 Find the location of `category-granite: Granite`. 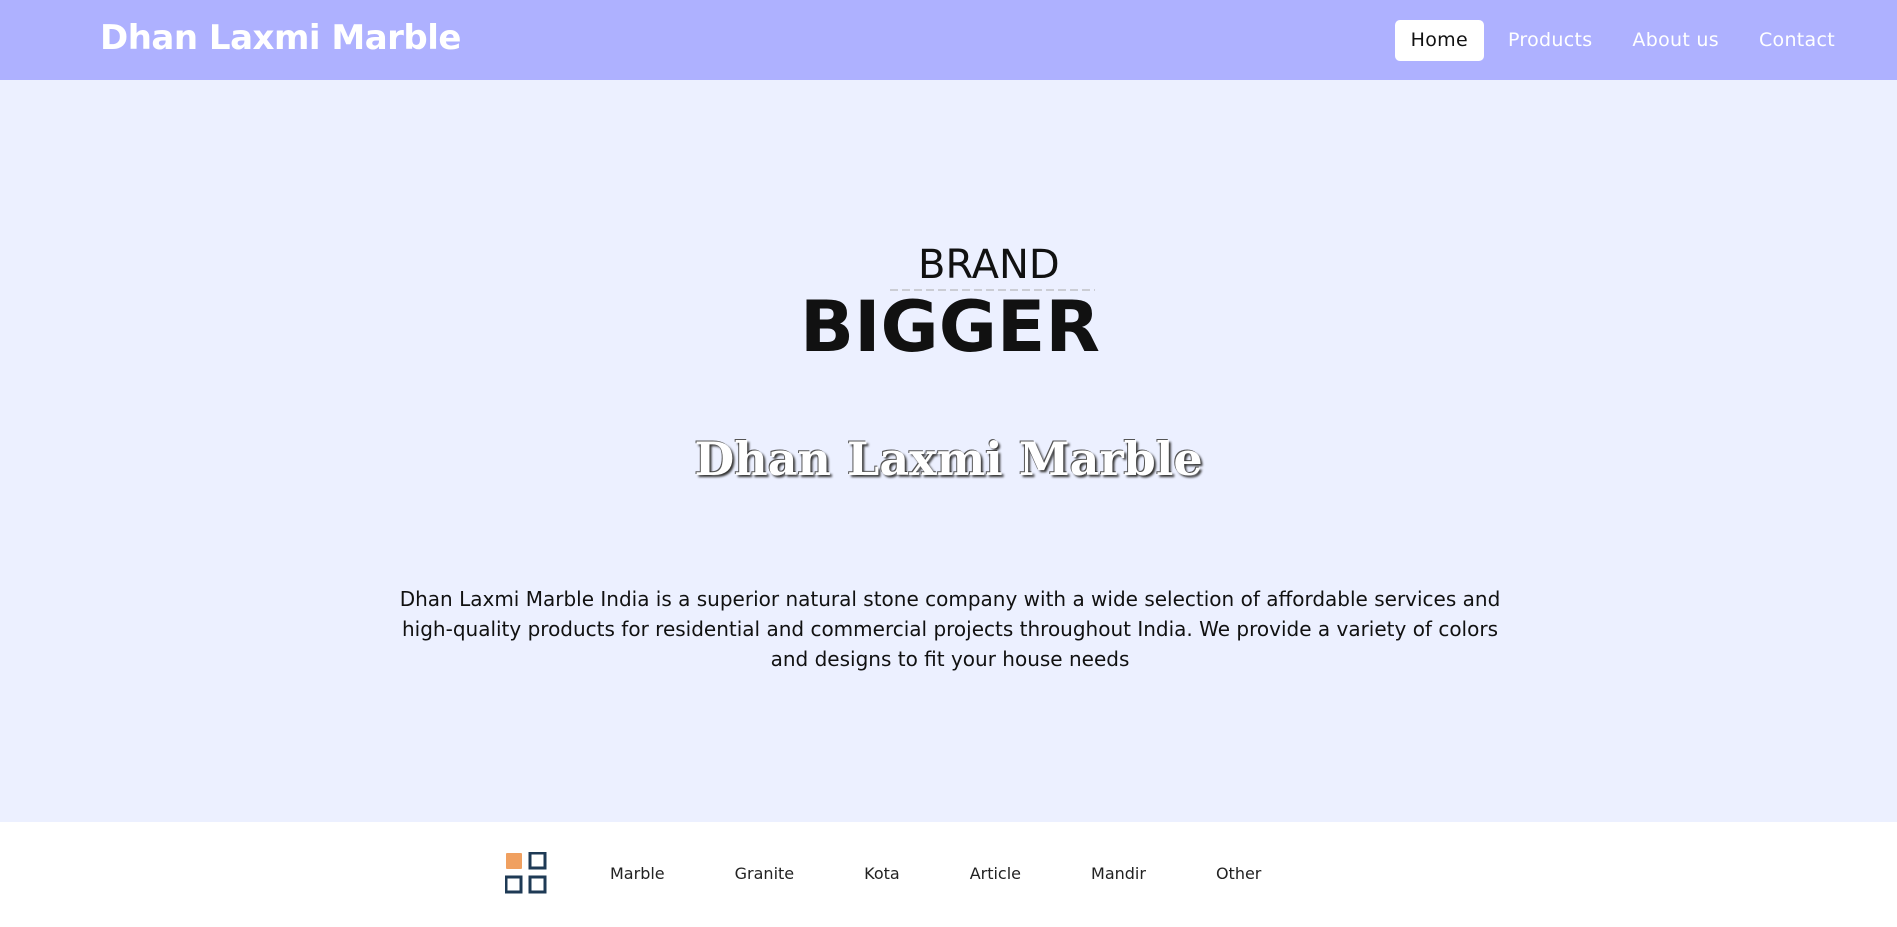

category-granite: Granite is located at coordinates (764, 873).